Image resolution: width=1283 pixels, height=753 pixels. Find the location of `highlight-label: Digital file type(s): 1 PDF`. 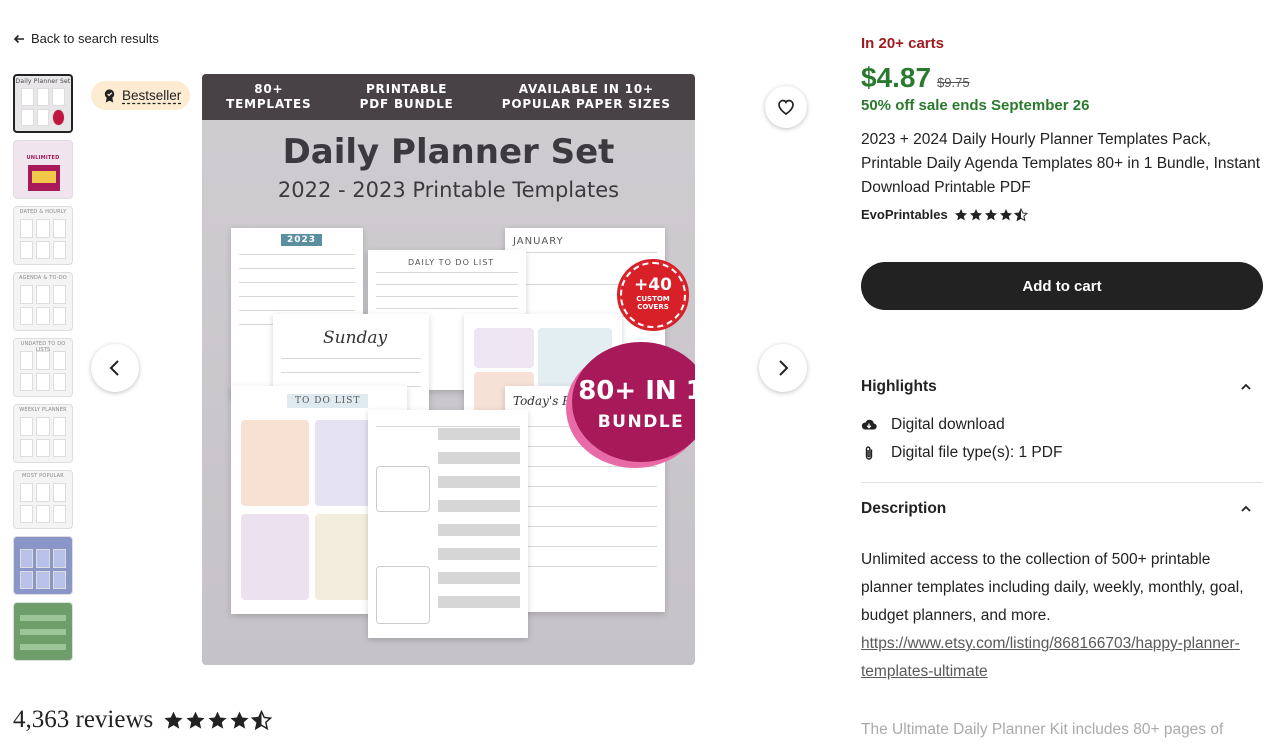

highlight-label: Digital file type(s): 1 PDF is located at coordinates (977, 452).